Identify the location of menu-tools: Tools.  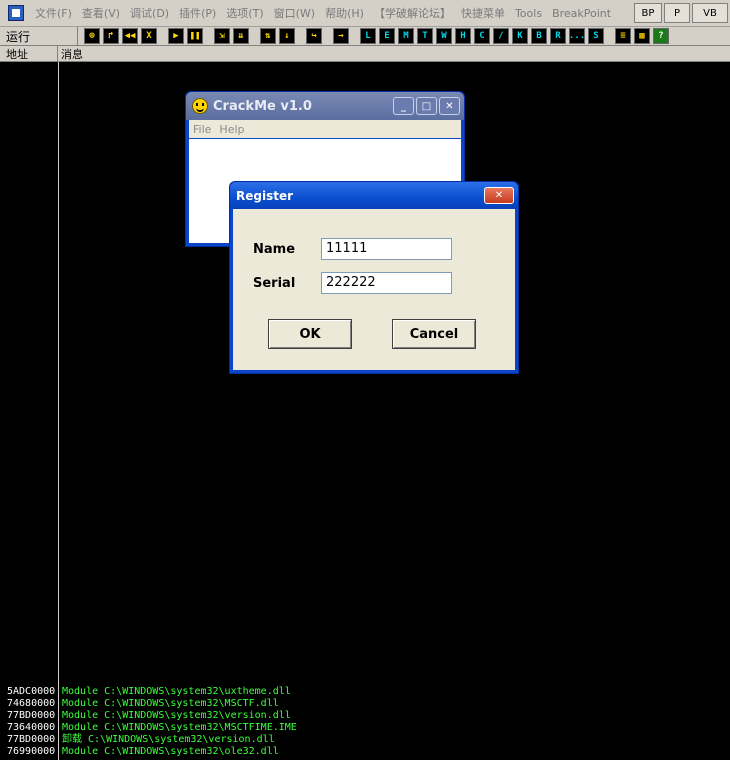
(528, 13).